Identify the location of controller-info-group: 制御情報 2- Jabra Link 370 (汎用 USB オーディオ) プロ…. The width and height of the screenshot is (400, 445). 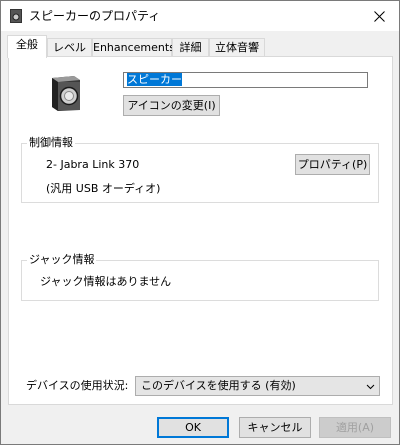
(200, 169).